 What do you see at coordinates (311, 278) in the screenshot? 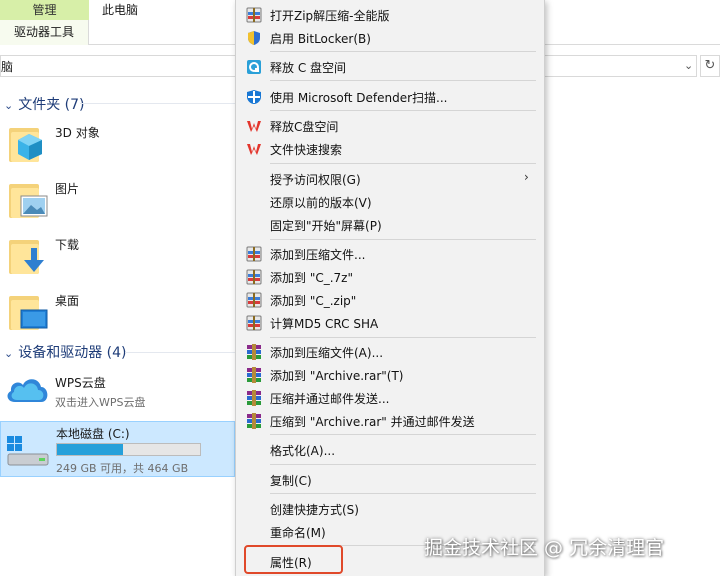
I see `menu-label: 添加到 "C_.7z"` at bounding box center [311, 278].